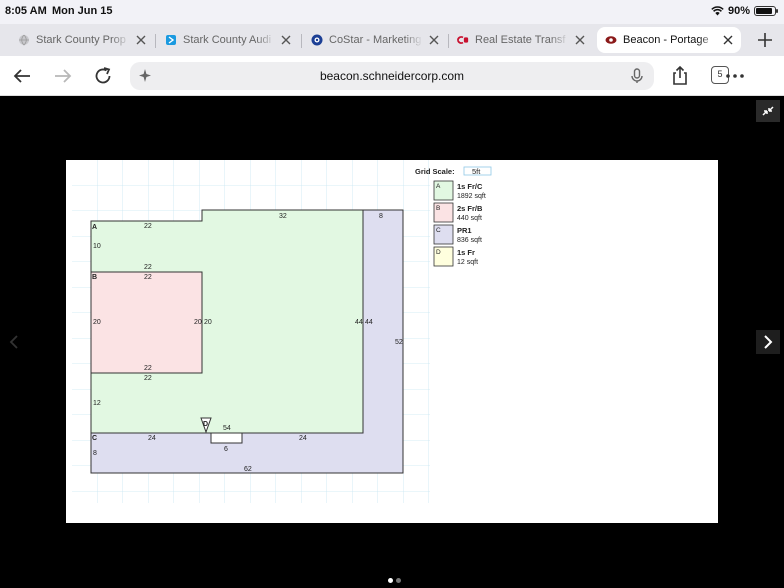 This screenshot has width=784, height=588. Describe the element at coordinates (735, 76) in the screenshot. I see `more-button` at that location.